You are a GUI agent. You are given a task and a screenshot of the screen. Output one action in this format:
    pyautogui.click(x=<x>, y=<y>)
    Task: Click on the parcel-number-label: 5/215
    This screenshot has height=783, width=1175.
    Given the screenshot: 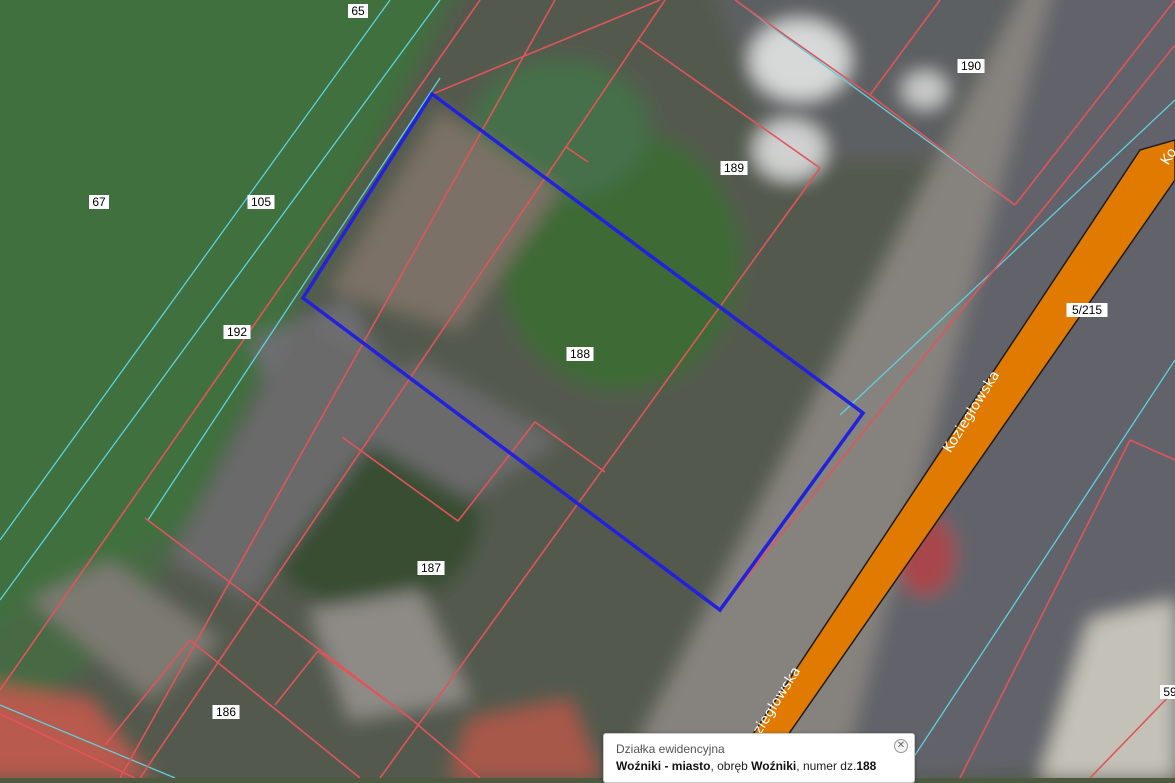 What is the action you would take?
    pyautogui.click(x=1087, y=310)
    